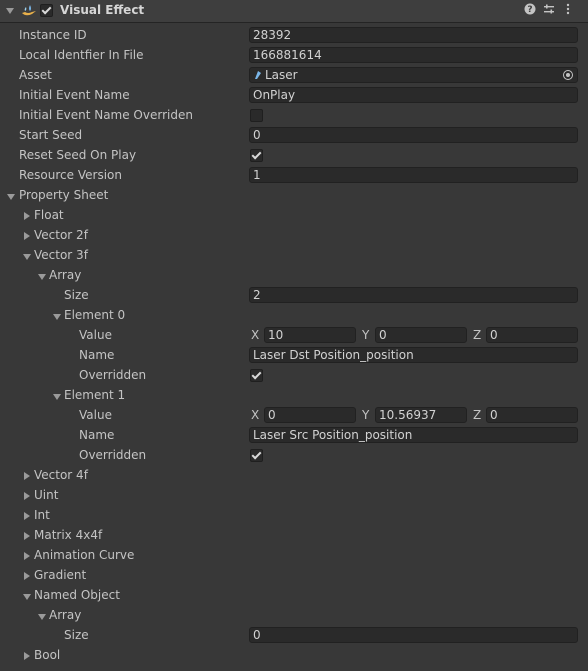 Image resolution: width=588 pixels, height=671 pixels. I want to click on named-object-foldout: Named Object, so click(294, 596).